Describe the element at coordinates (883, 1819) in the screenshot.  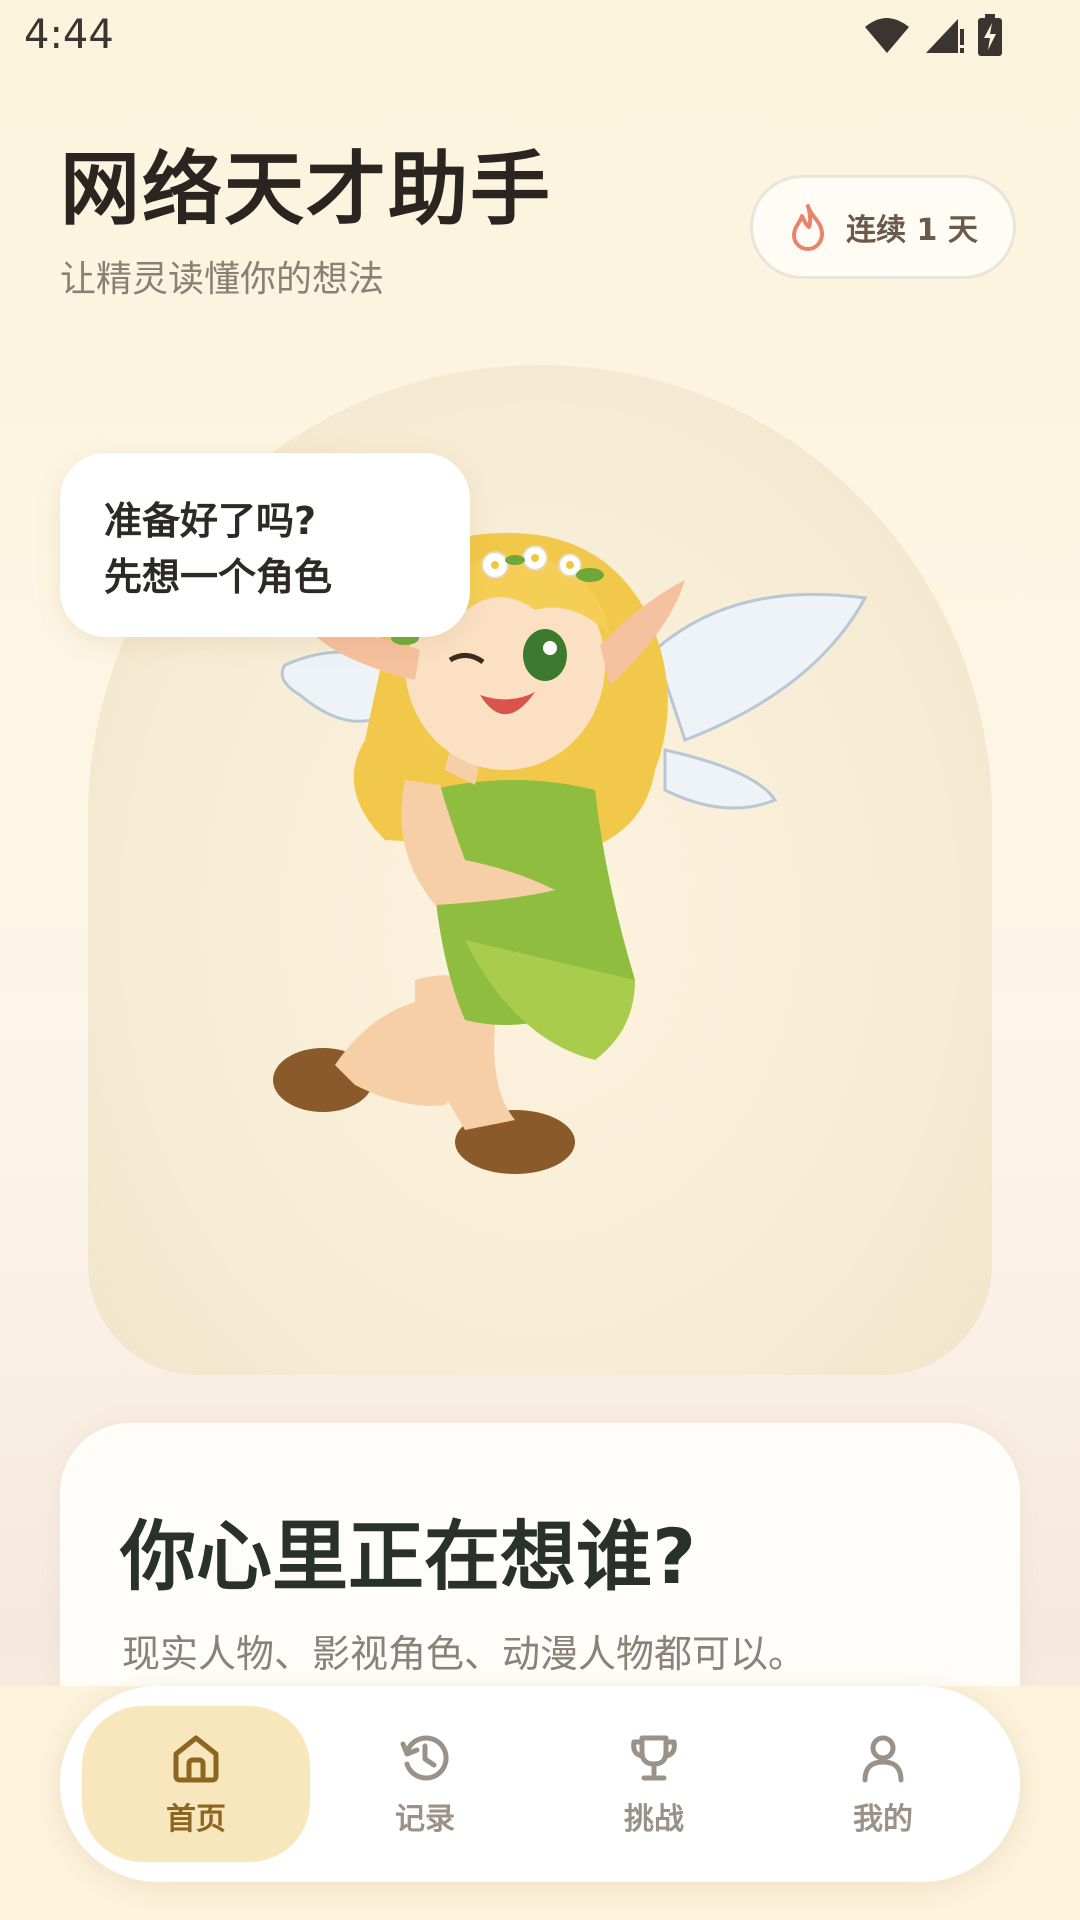
I see `nav-label-profile: 我的` at that location.